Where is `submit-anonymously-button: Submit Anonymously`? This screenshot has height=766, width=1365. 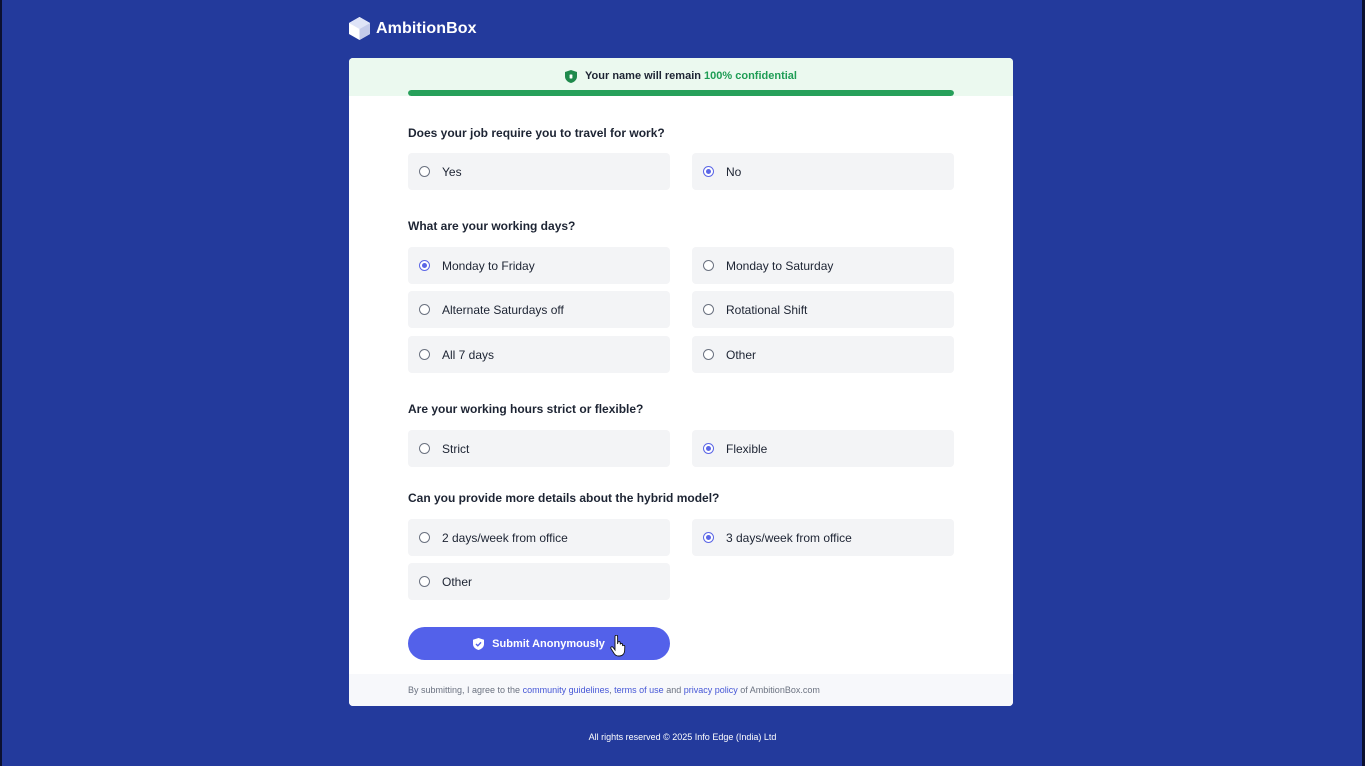 submit-anonymously-button: Submit Anonymously is located at coordinates (539, 643).